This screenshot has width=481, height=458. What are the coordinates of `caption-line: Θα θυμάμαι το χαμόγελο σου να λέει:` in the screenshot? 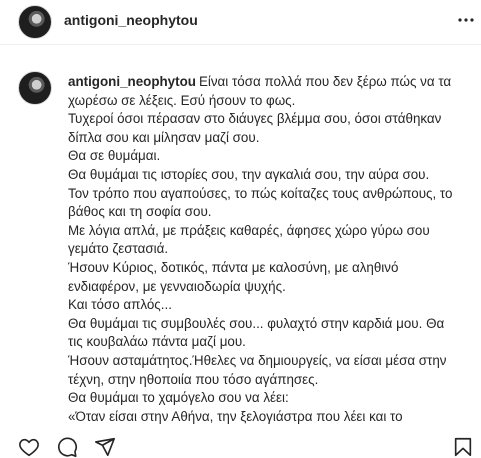 It's located at (178, 398).